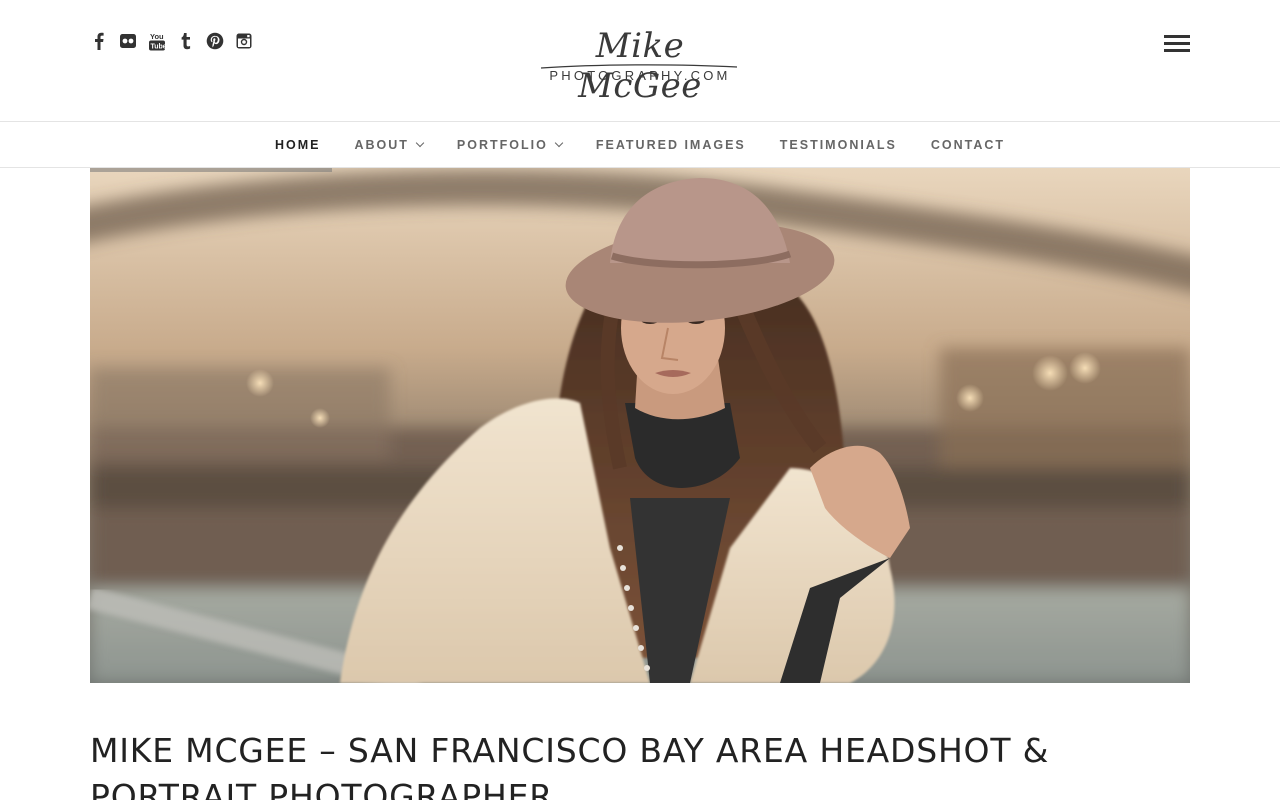 The height and width of the screenshot is (800, 1280). I want to click on nav-item-contact: CONTACT, so click(968, 145).